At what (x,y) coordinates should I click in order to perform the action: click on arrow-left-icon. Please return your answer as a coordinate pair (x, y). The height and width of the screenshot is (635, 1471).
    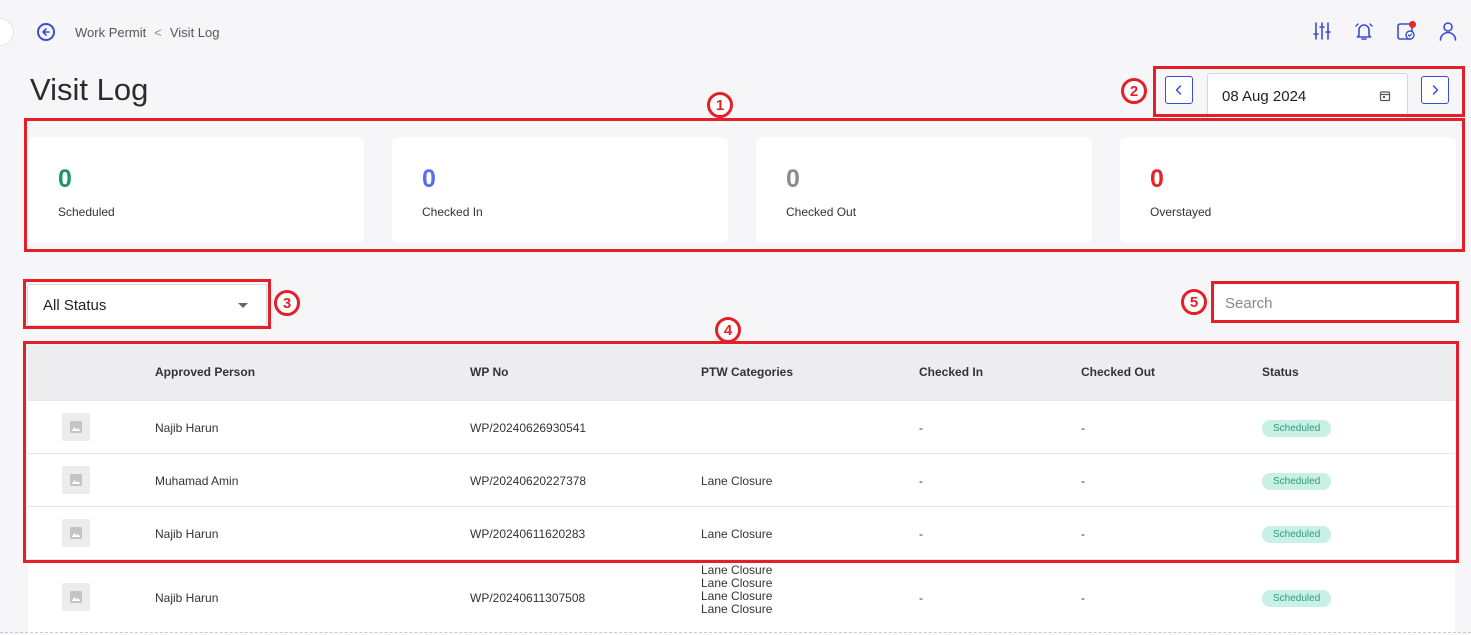
    Looking at the image, I should click on (46, 32).